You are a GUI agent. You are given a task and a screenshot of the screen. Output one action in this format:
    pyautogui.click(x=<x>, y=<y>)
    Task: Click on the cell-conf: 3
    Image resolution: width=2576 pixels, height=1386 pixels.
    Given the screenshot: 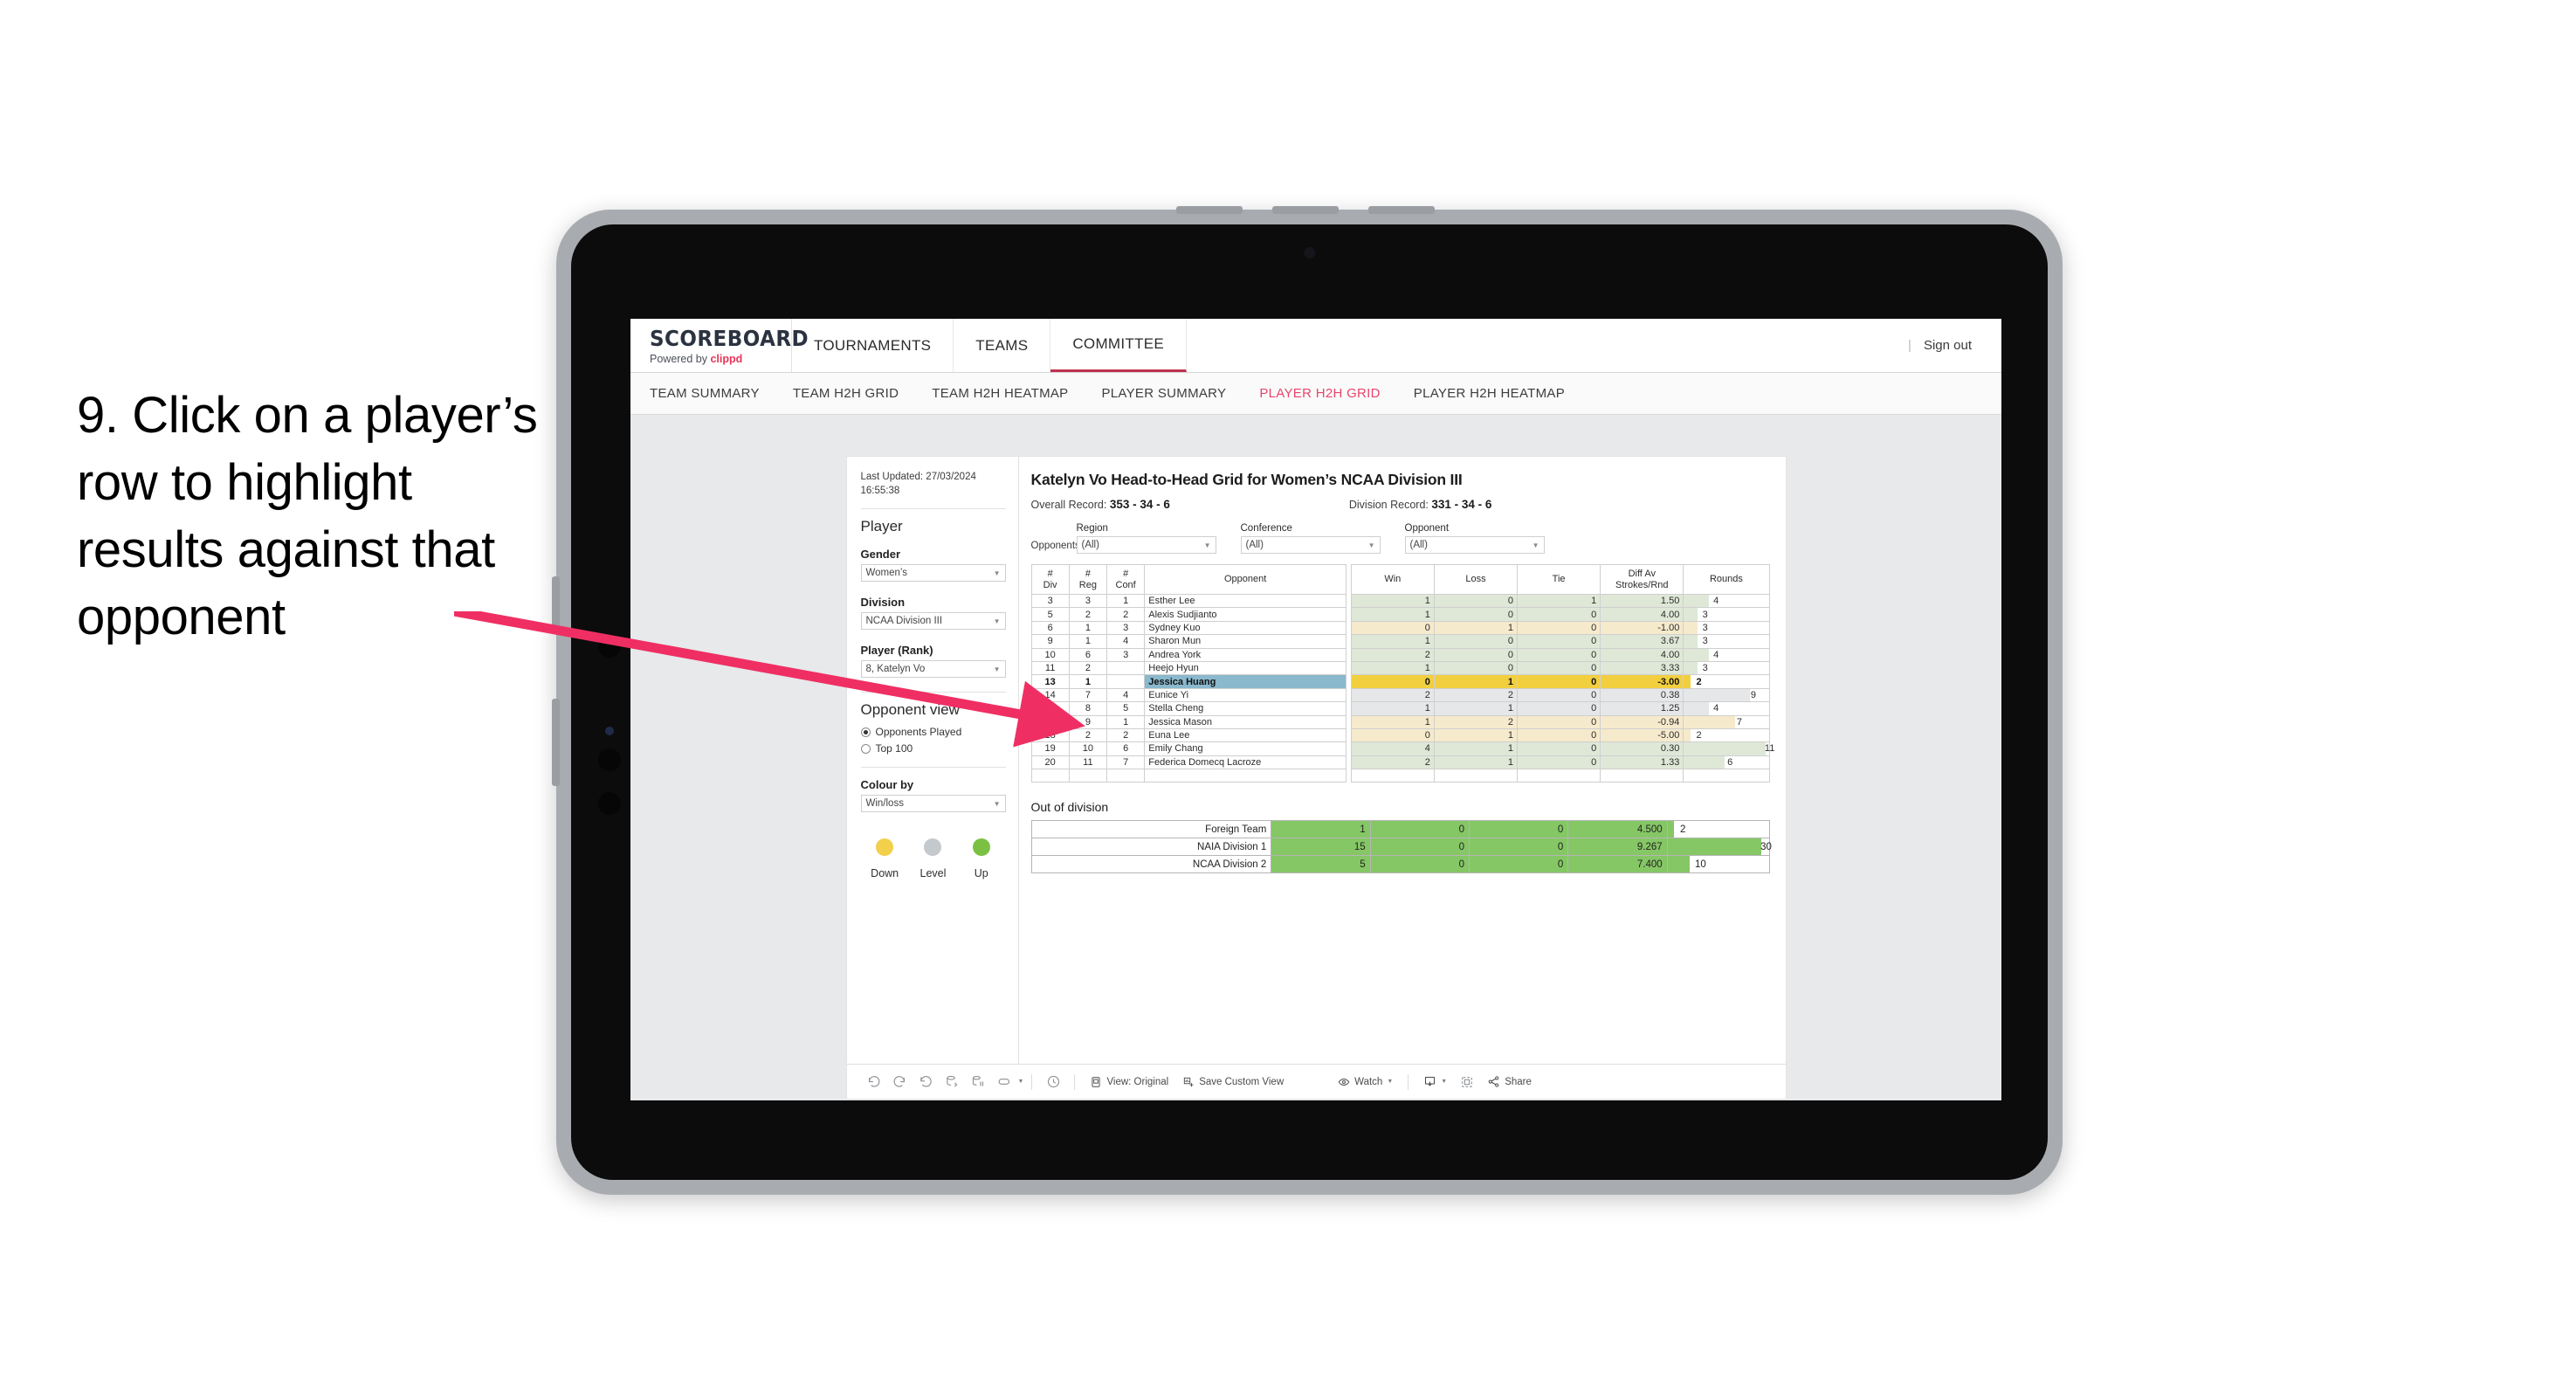 What is the action you would take?
    pyautogui.click(x=1125, y=628)
    